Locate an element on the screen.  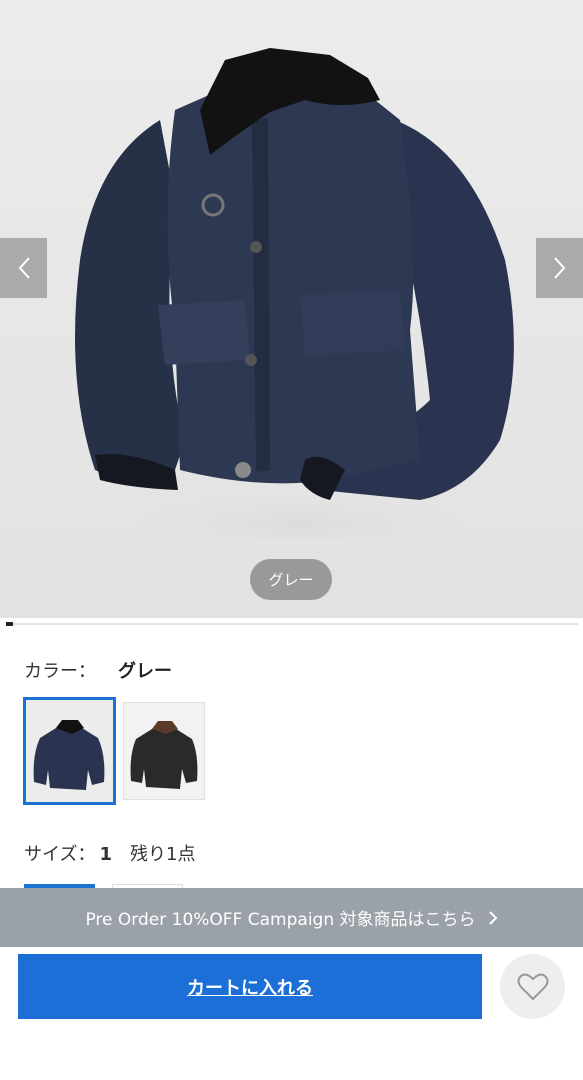
add-to-cart-button: カートに入れる is located at coordinates (250, 986).